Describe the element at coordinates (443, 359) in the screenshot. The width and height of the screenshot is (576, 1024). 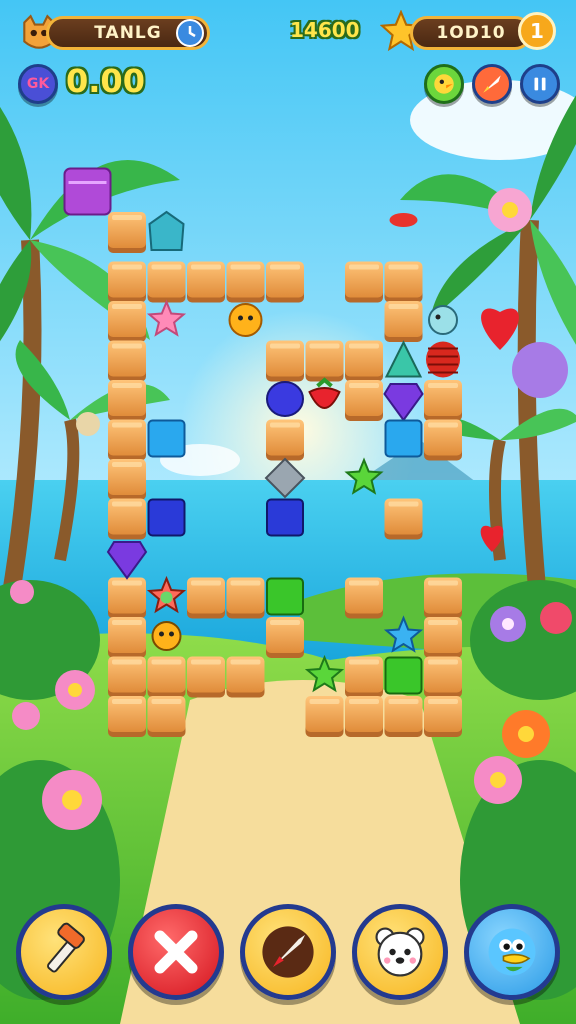
I see `red-barrel` at that location.